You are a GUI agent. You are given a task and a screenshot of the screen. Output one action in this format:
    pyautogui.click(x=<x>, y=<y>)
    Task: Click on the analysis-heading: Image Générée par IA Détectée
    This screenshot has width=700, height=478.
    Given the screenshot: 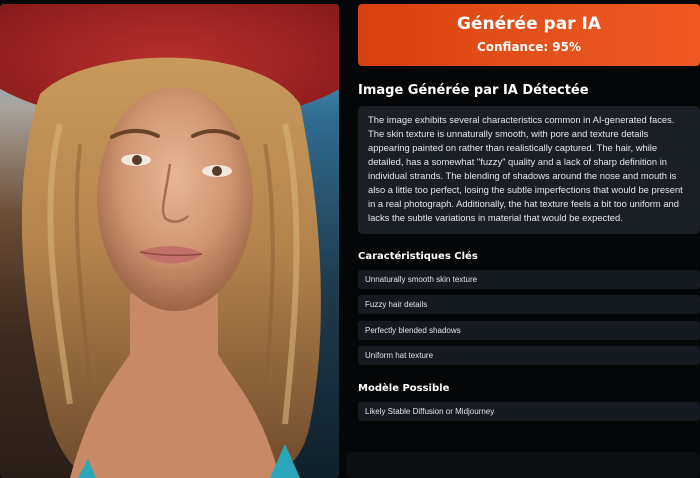 What is the action you would take?
    pyautogui.click(x=473, y=90)
    